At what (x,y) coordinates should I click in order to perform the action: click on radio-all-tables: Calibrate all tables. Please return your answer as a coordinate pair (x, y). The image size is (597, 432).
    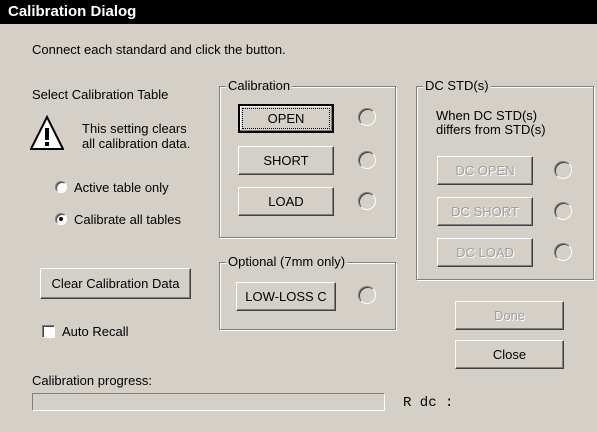
    Looking at the image, I should click on (130, 220).